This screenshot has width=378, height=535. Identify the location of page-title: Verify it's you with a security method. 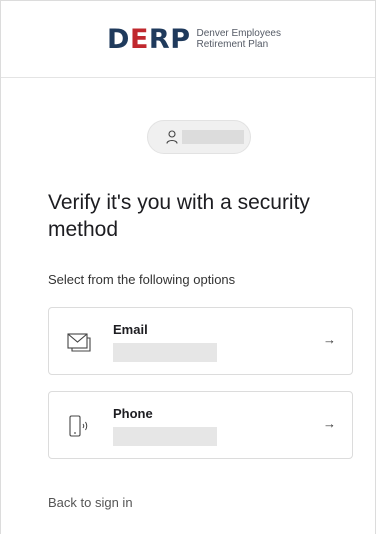
(179, 216).